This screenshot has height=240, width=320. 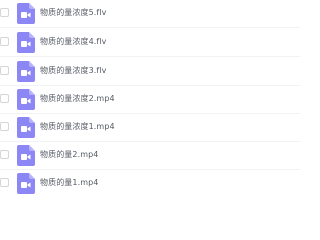 I want to click on file-row: 物质的量1.mp4, so click(x=150, y=184).